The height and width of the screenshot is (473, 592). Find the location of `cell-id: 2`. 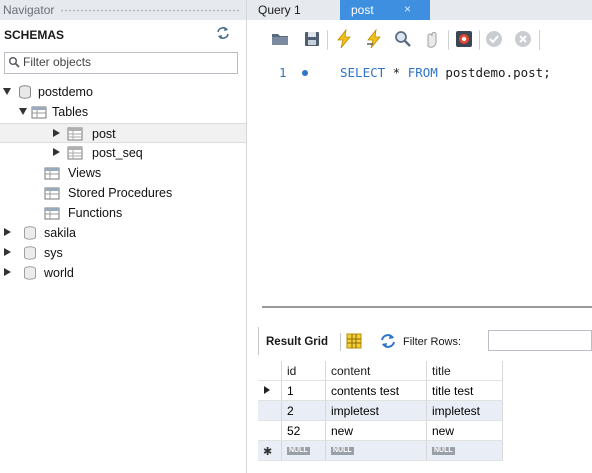

cell-id: 2 is located at coordinates (303, 410).